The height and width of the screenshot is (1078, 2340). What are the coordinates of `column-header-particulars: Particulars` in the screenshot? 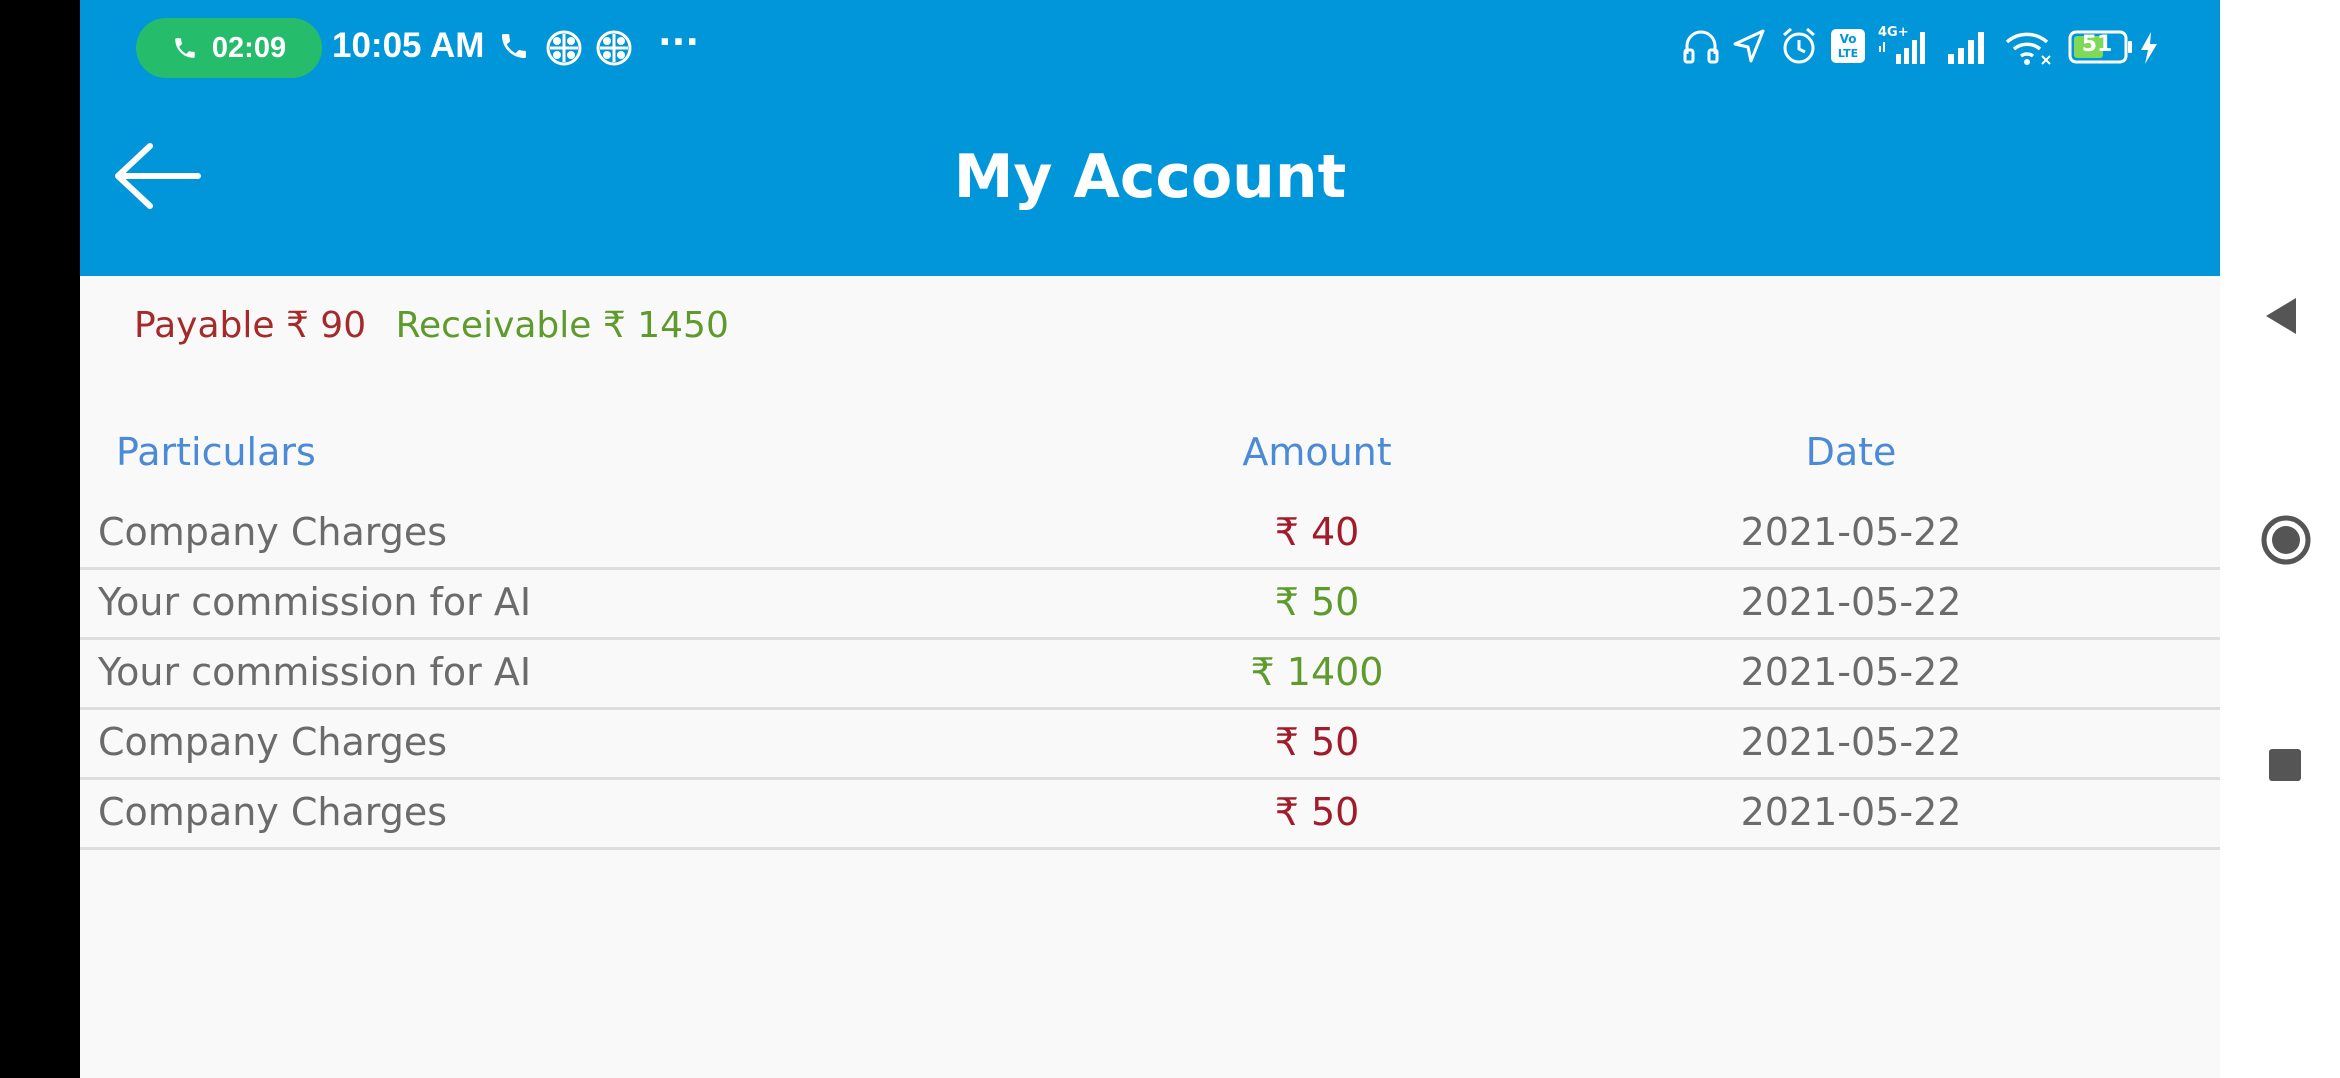 It's located at (216, 452).